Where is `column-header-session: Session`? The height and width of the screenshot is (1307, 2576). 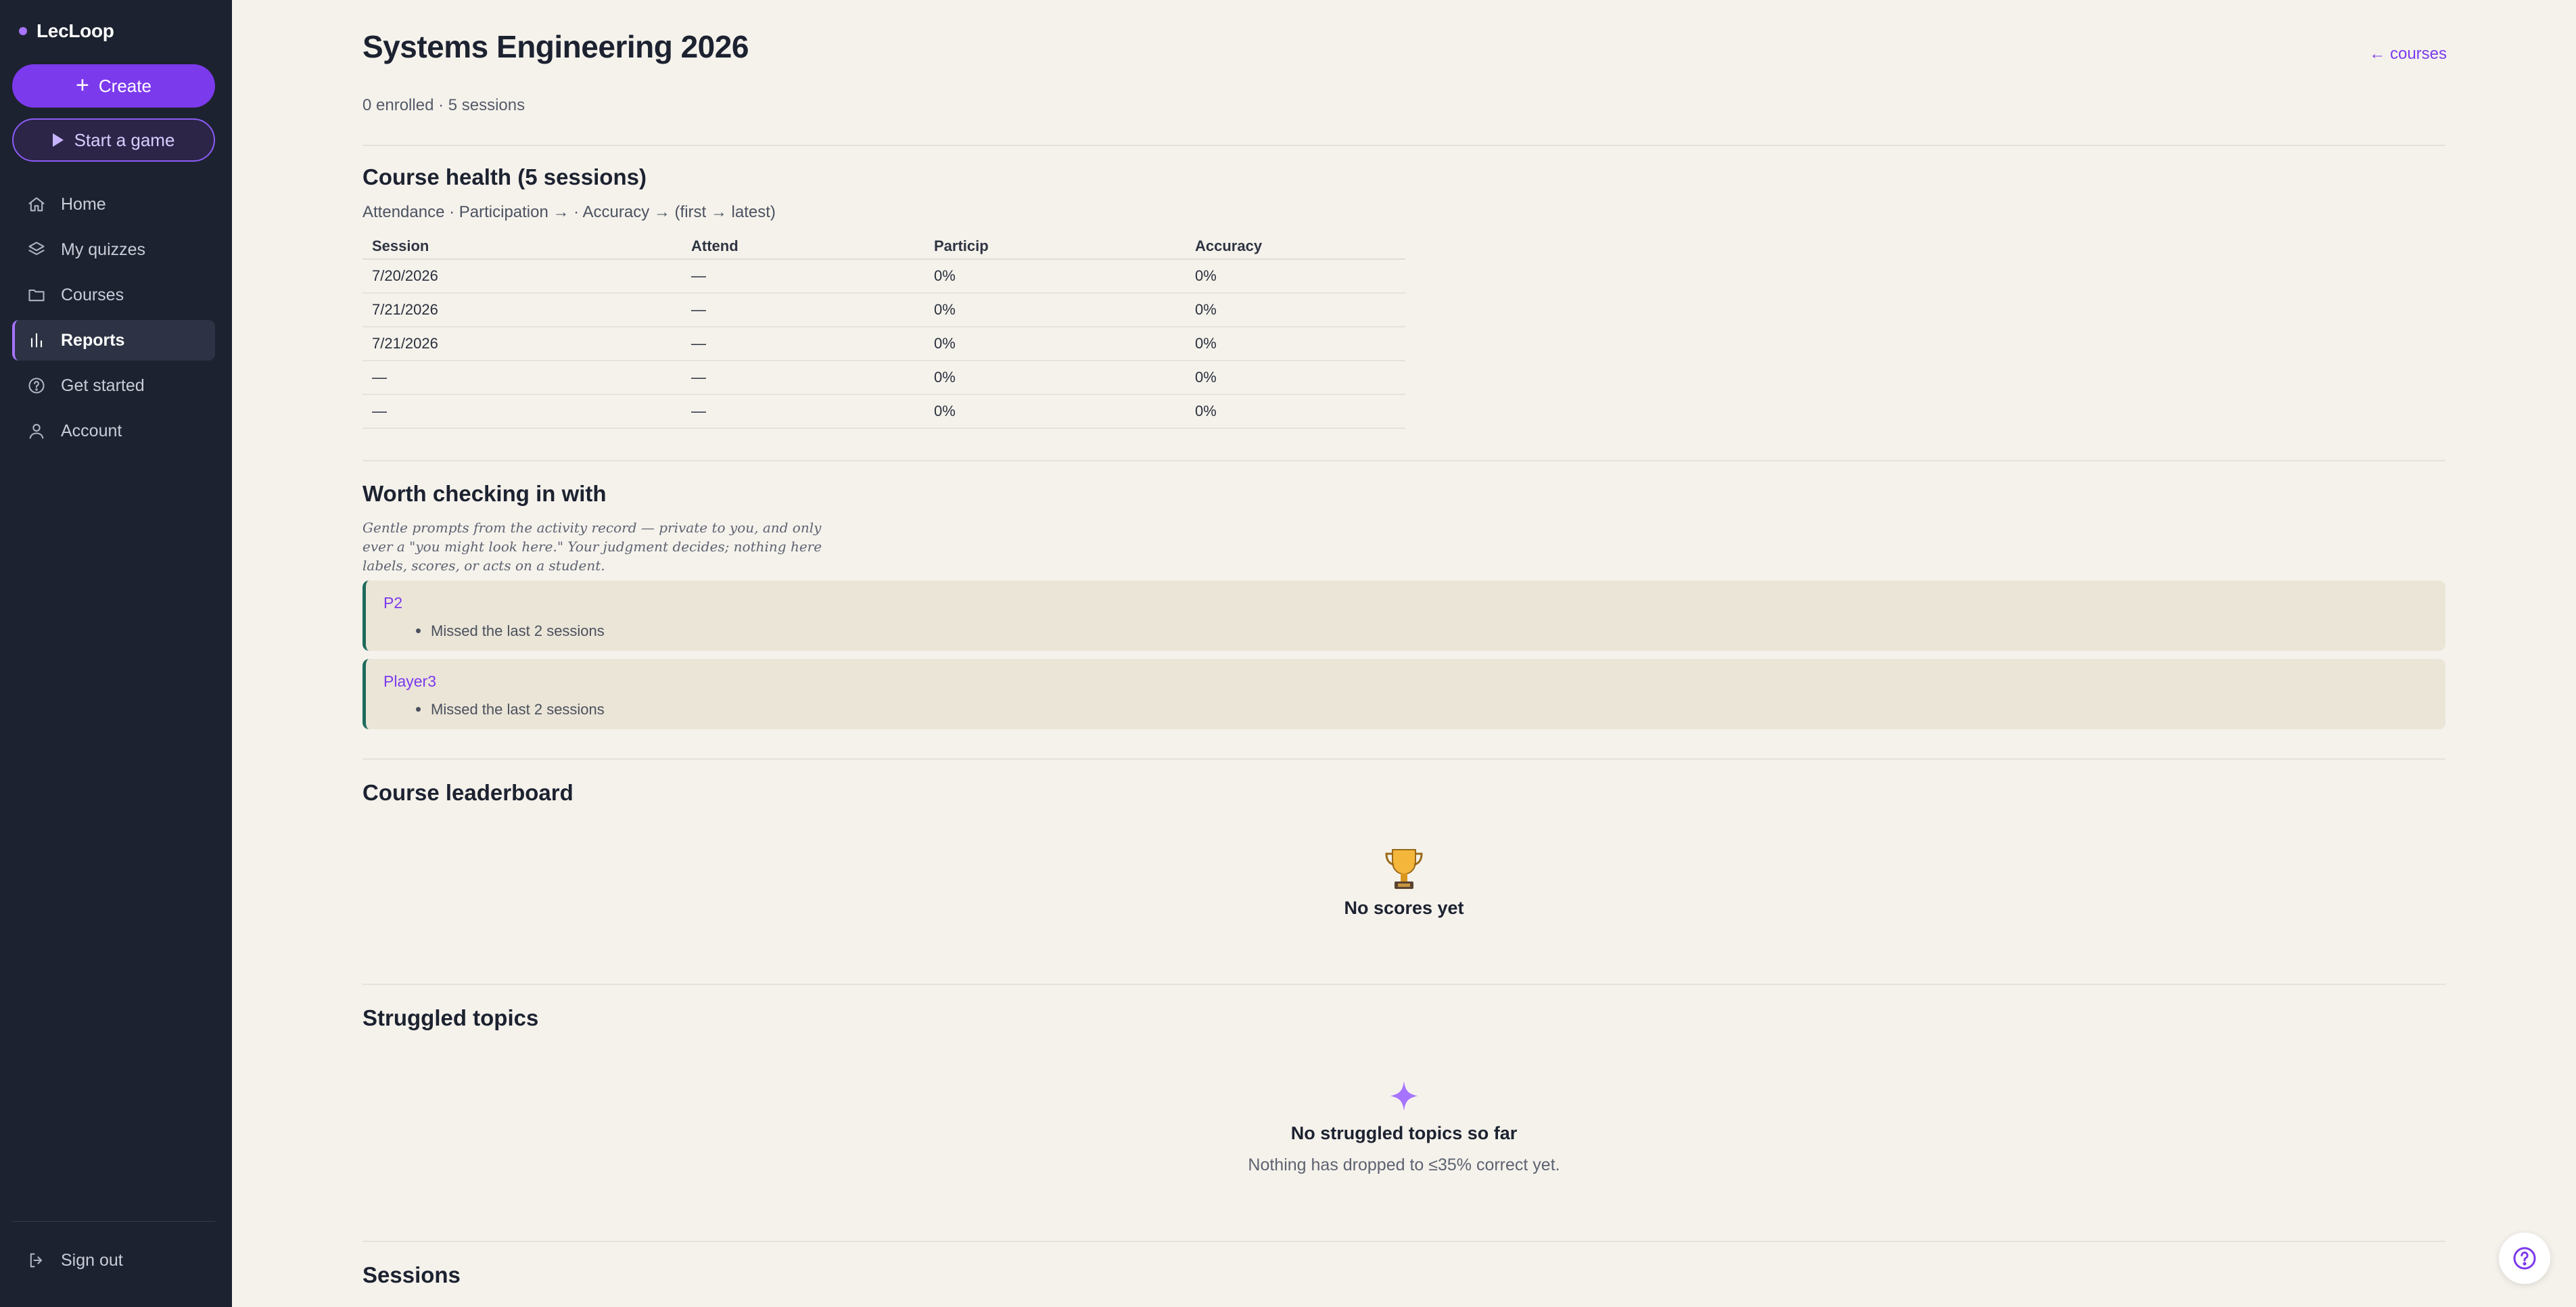 column-header-session: Session is located at coordinates (522, 247).